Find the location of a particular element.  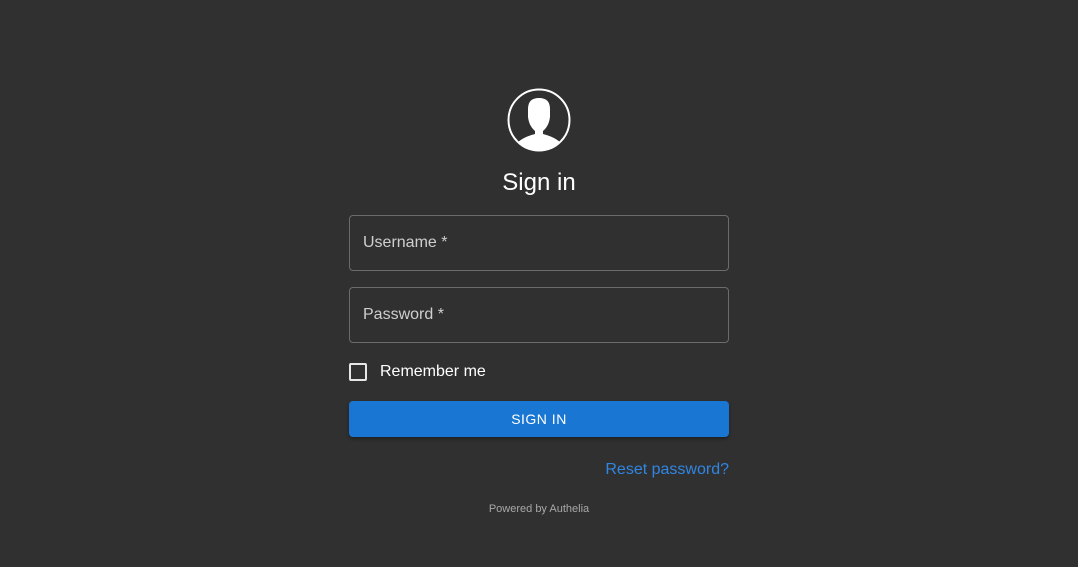

user-avatar-icon is located at coordinates (539, 120).